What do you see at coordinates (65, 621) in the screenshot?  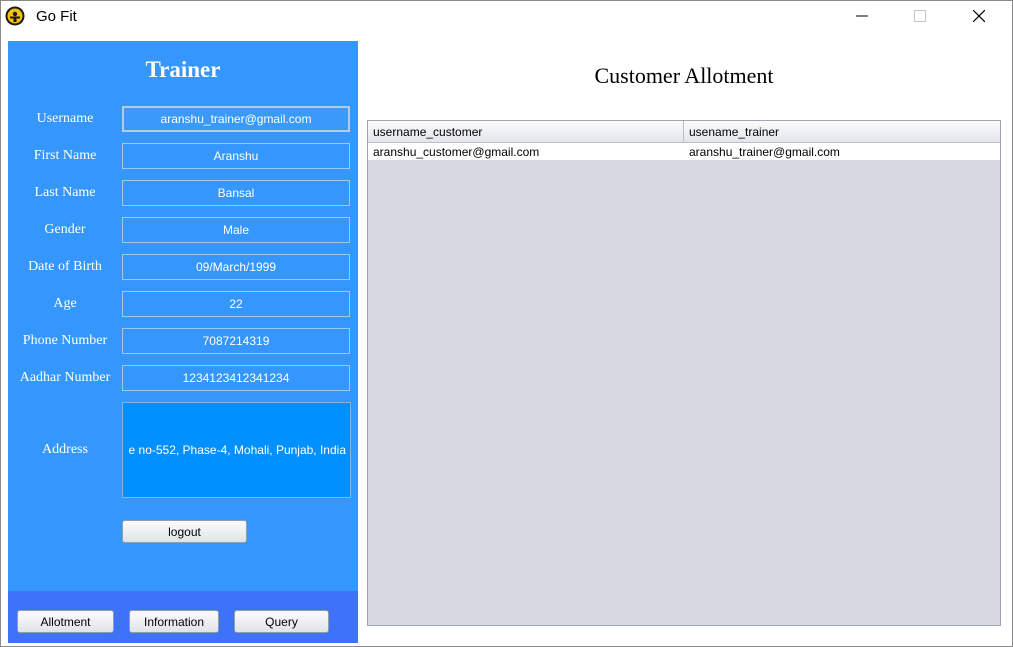 I see `allotment-button: Allotment` at bounding box center [65, 621].